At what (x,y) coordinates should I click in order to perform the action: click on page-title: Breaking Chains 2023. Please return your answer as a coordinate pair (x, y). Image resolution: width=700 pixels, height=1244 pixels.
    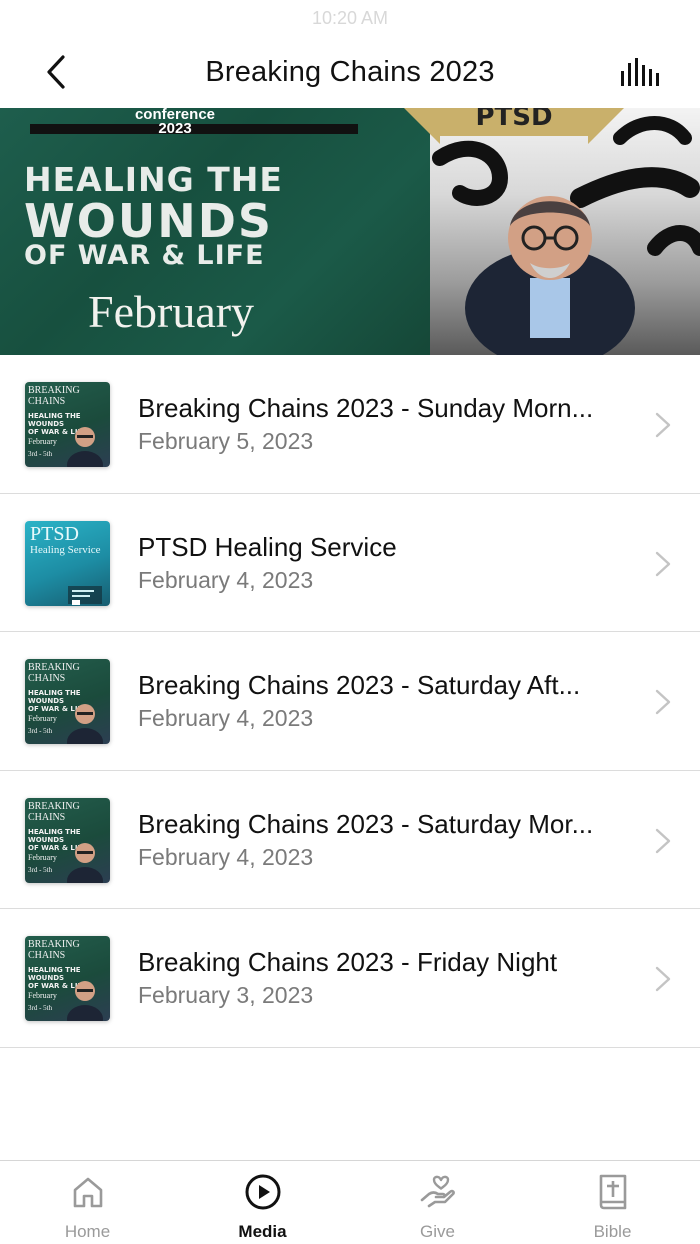
    Looking at the image, I should click on (350, 71).